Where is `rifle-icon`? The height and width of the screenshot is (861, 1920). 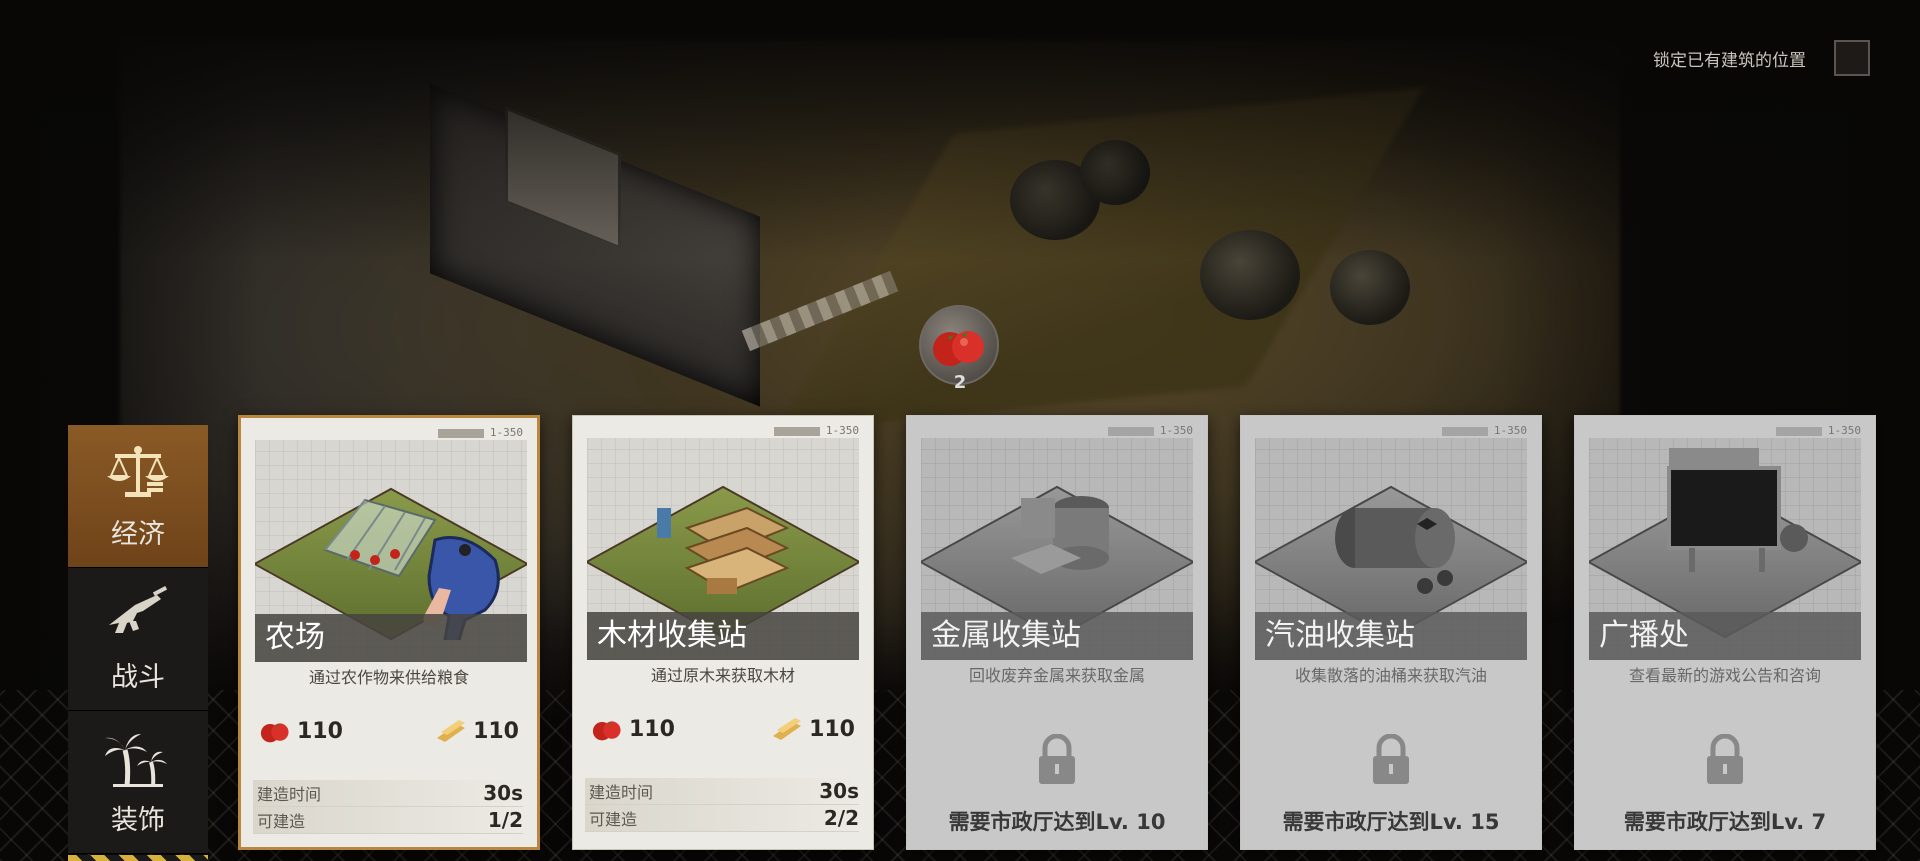
rifle-icon is located at coordinates (138, 609).